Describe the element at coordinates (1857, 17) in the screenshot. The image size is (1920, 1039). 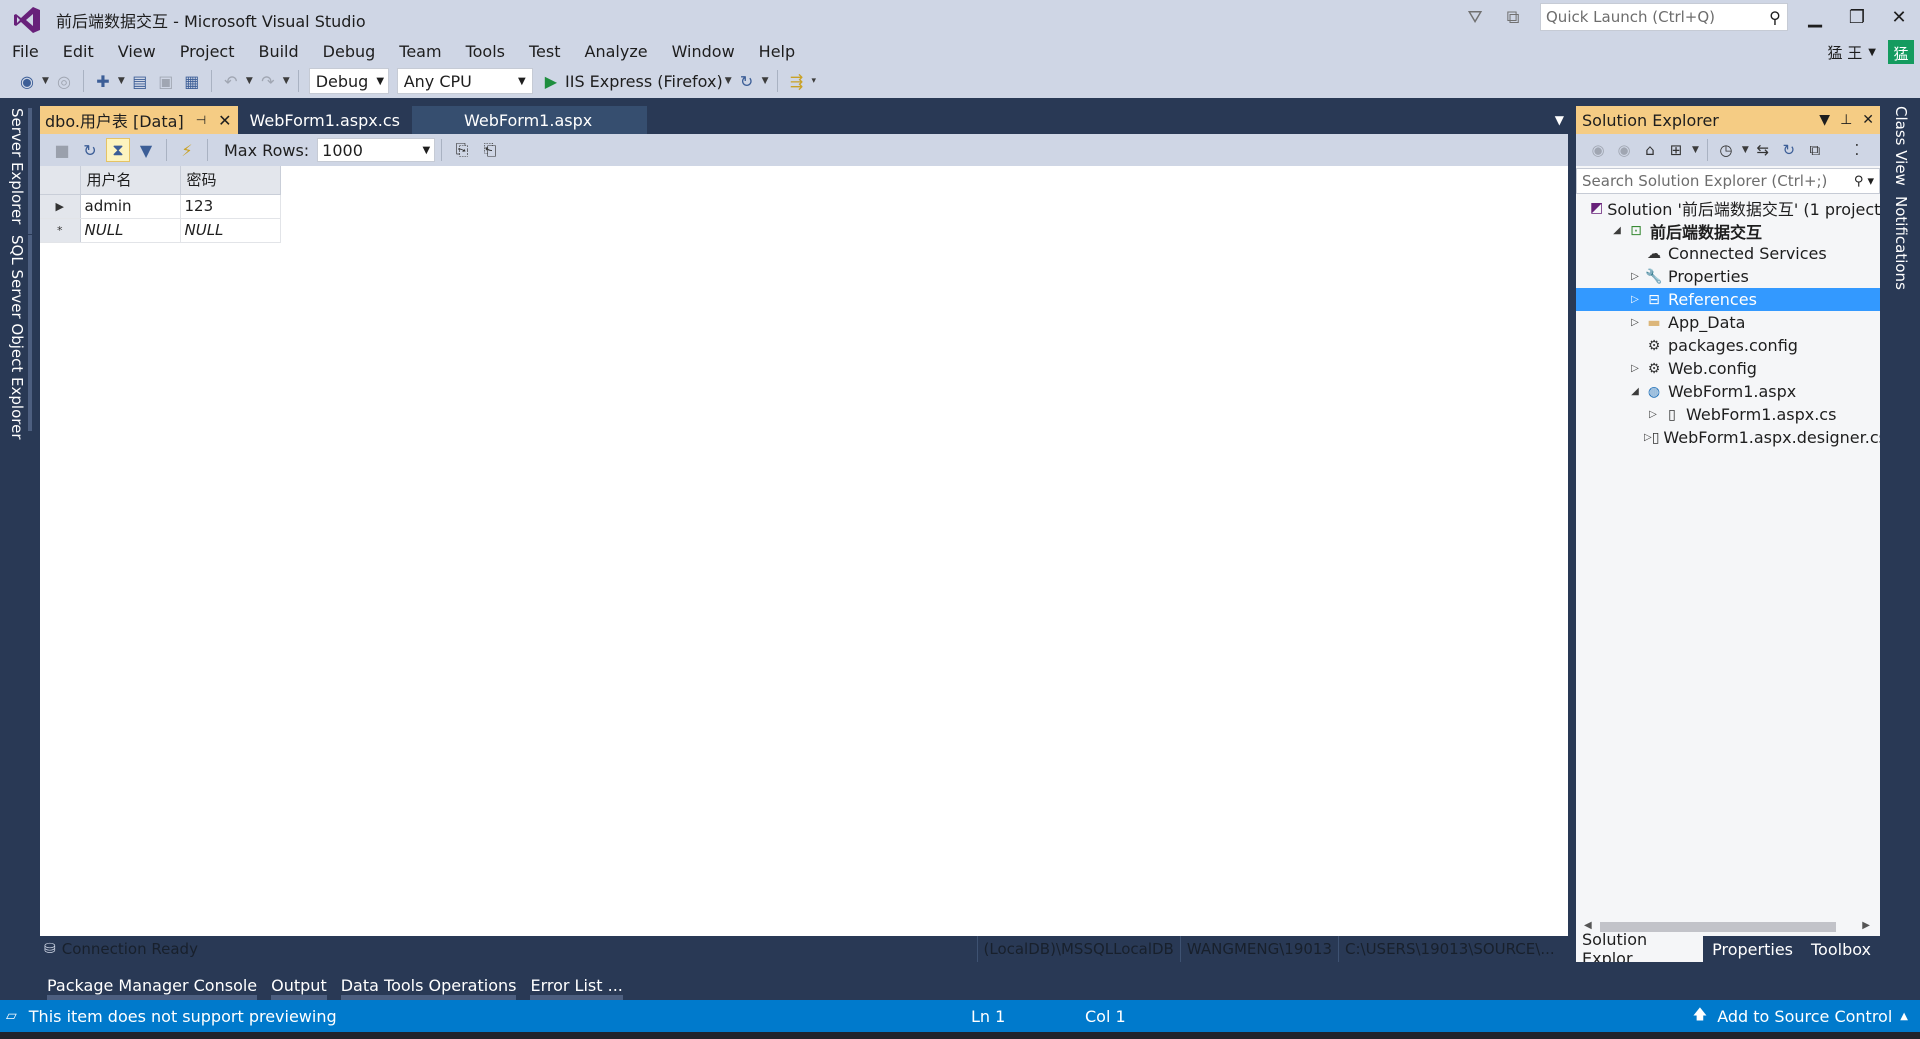
I see `restore-button: ❐` at that location.